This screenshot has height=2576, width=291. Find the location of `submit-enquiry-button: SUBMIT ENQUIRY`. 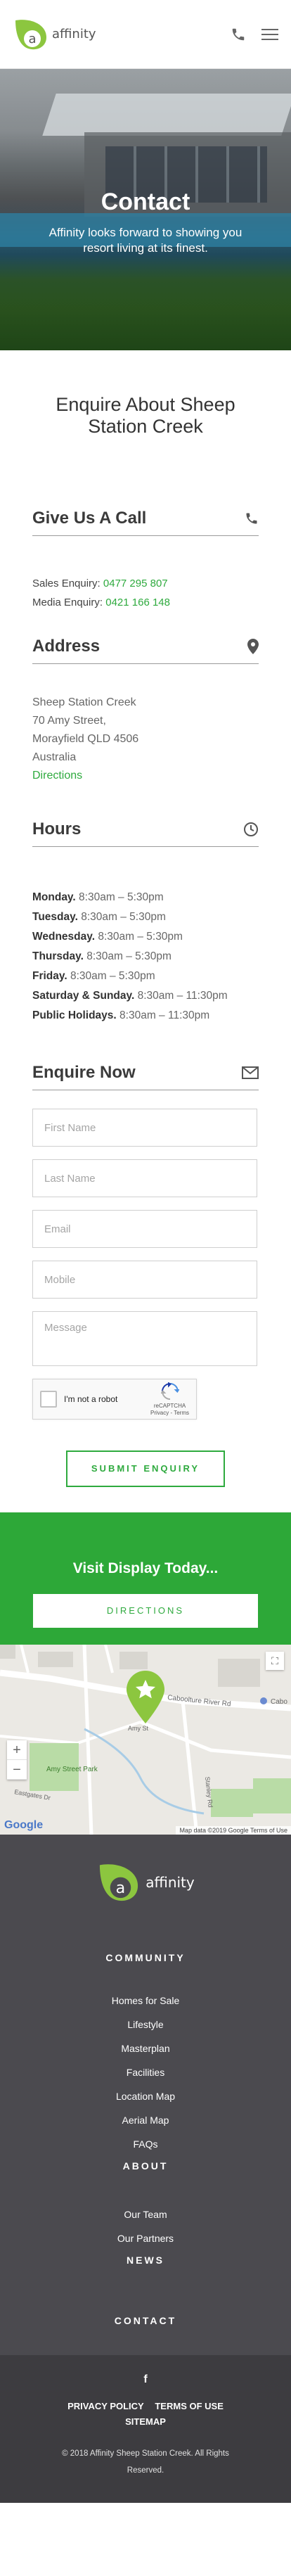

submit-enquiry-button: SUBMIT ENQUIRY is located at coordinates (145, 1468).